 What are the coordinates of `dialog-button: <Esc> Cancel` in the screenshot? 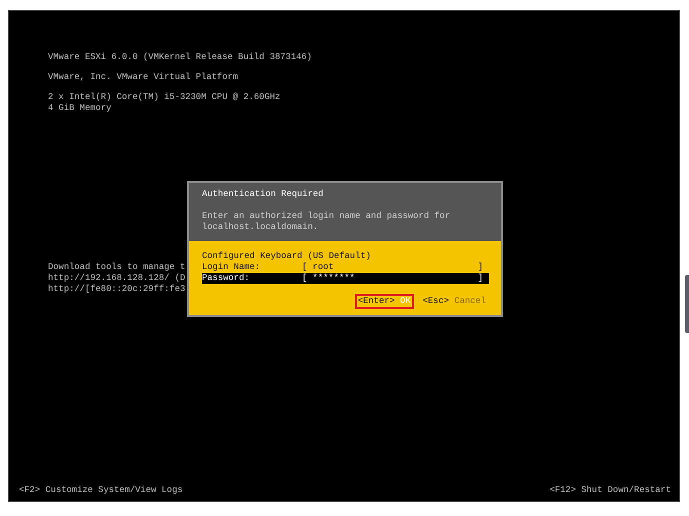 It's located at (454, 301).